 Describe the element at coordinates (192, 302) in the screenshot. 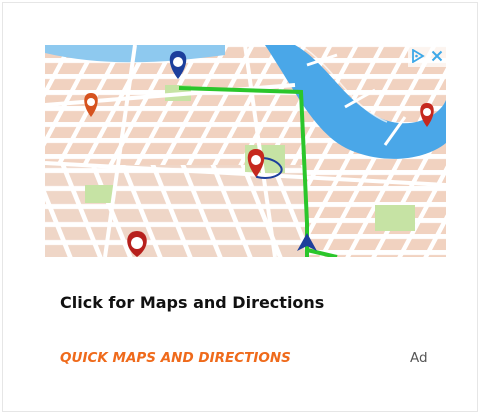

I see `ad-headline-link: Click for Maps and Directions` at that location.